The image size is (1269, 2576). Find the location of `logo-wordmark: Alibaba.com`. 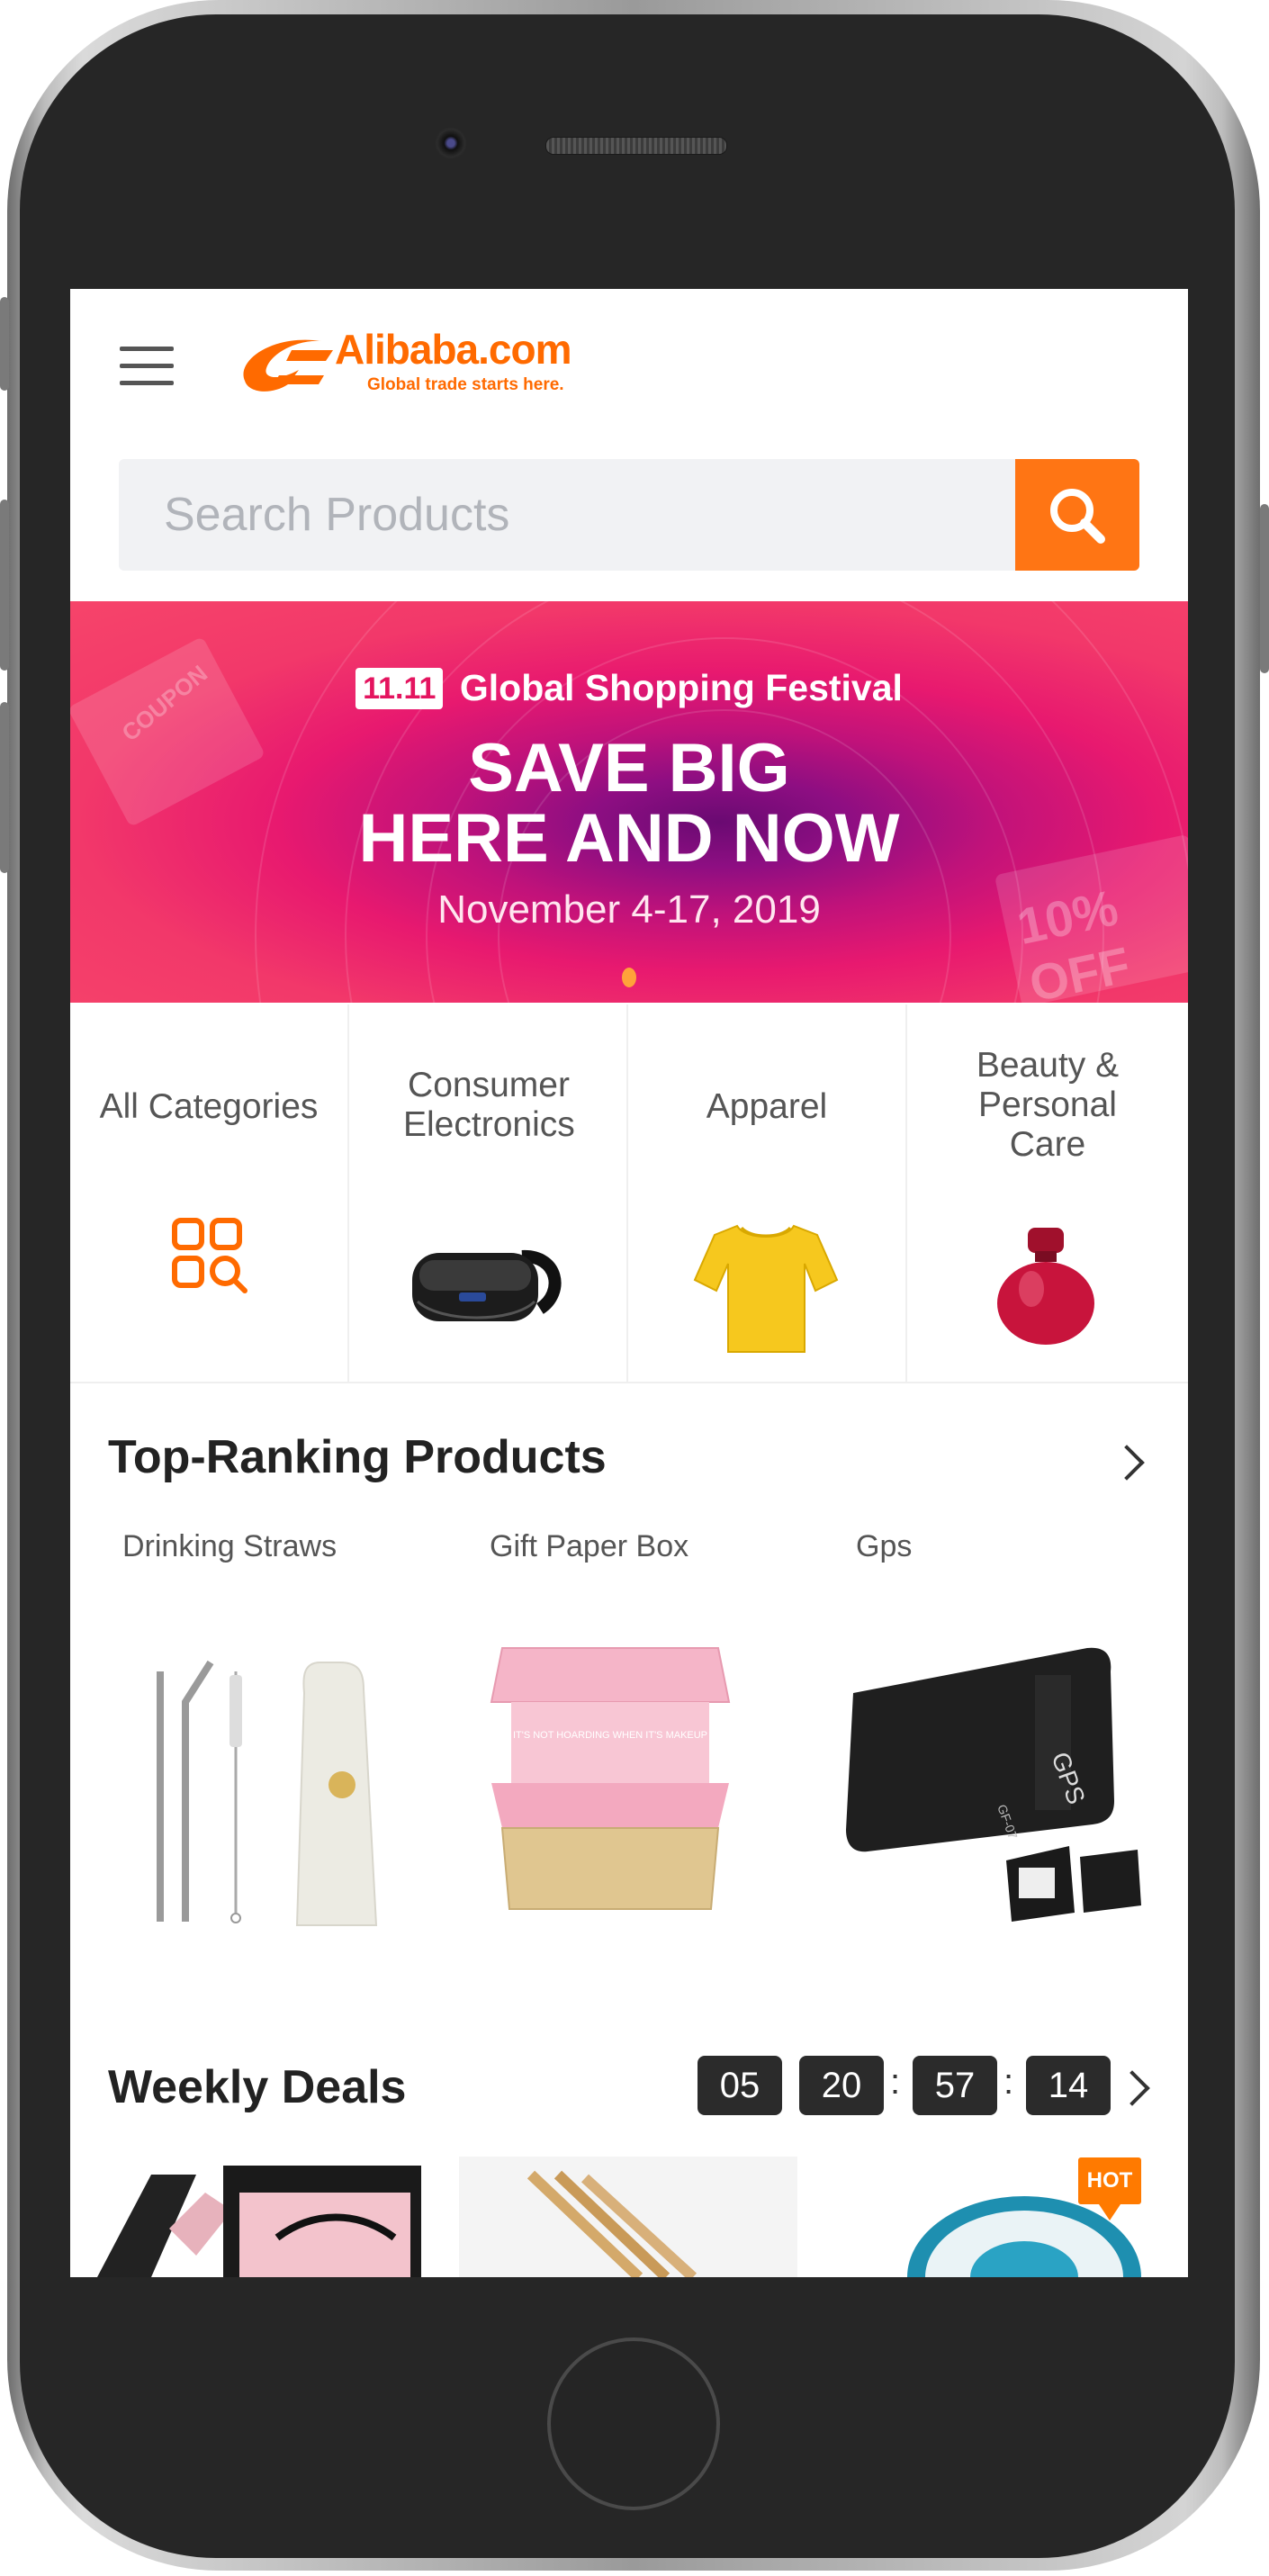

logo-wordmark: Alibaba.com is located at coordinates (454, 349).